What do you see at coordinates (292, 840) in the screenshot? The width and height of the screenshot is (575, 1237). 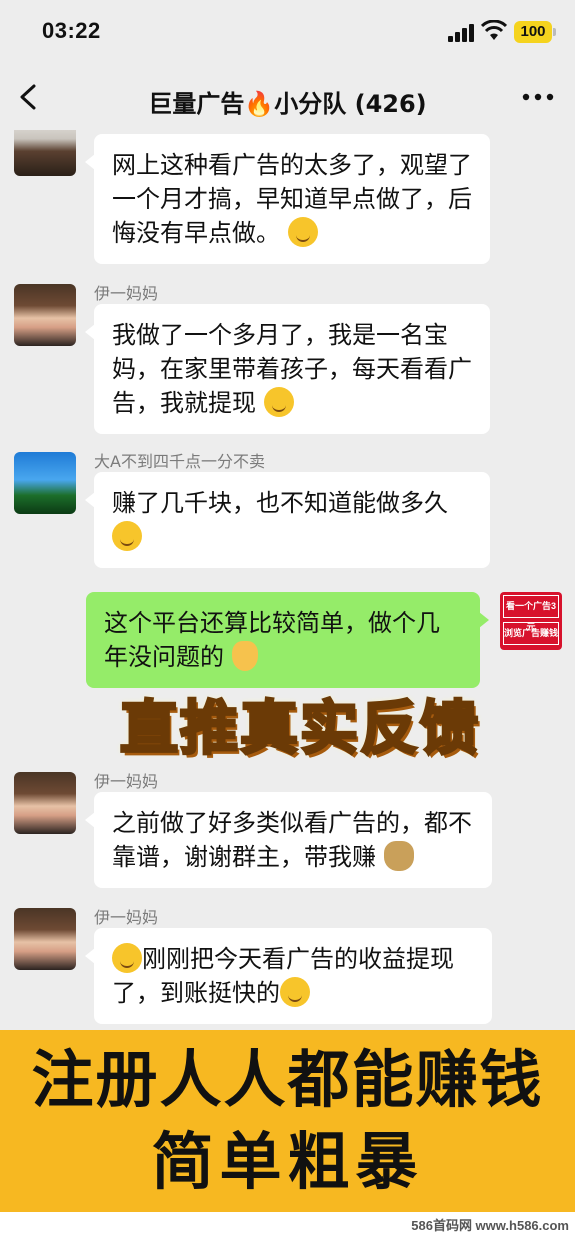 I see `message-text: 之前做了好多类似看广告的，都不靠谱，谢谢群主，带我赚` at bounding box center [292, 840].